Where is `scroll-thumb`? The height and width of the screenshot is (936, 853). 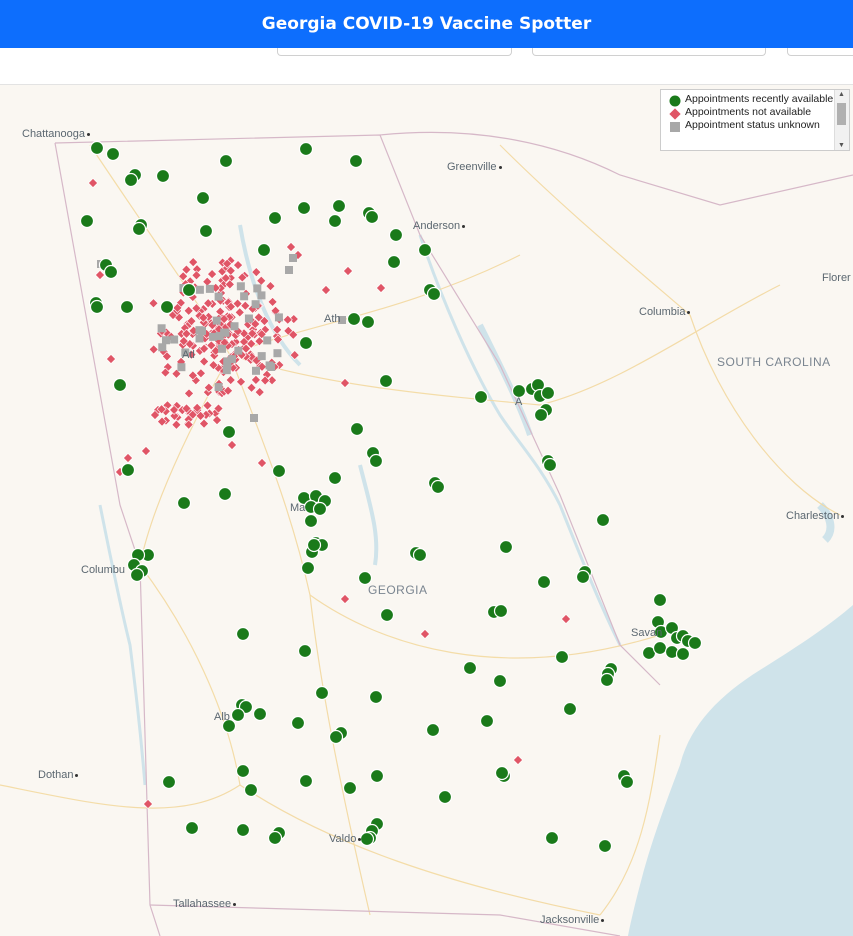
scroll-thumb is located at coordinates (841, 114).